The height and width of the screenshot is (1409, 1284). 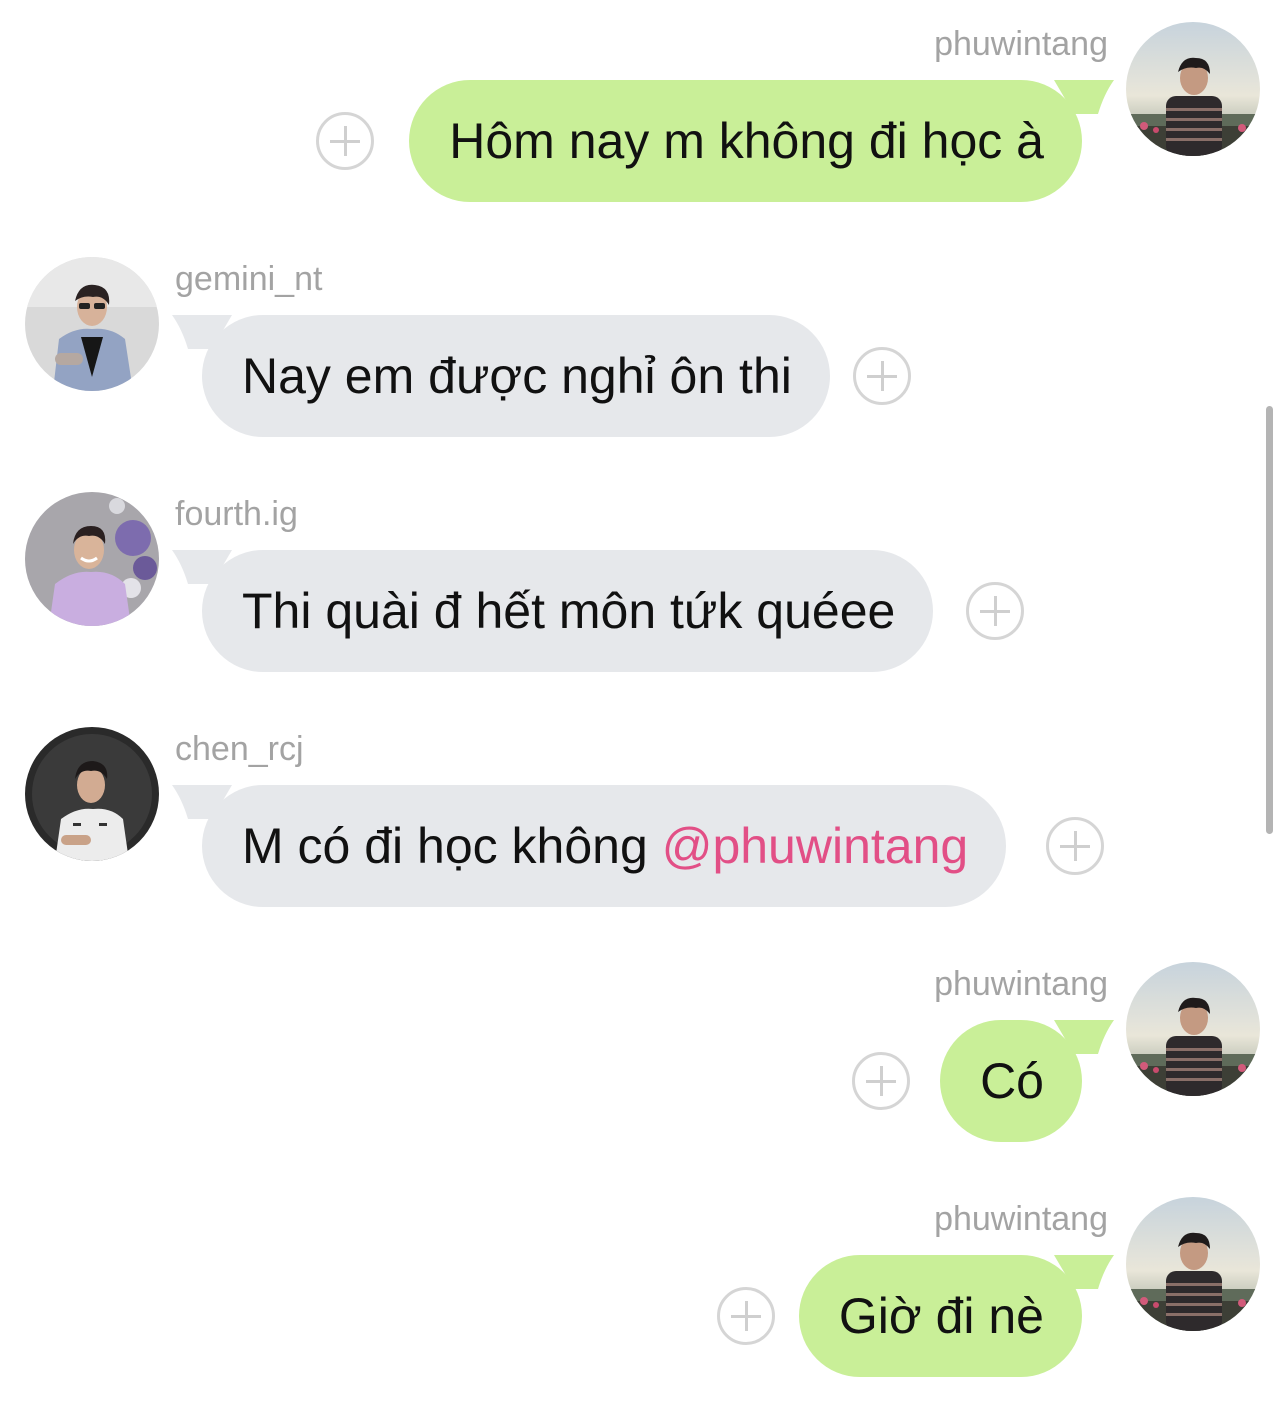 I want to click on message-text: Hôm nay m không đi học à, so click(x=745, y=141).